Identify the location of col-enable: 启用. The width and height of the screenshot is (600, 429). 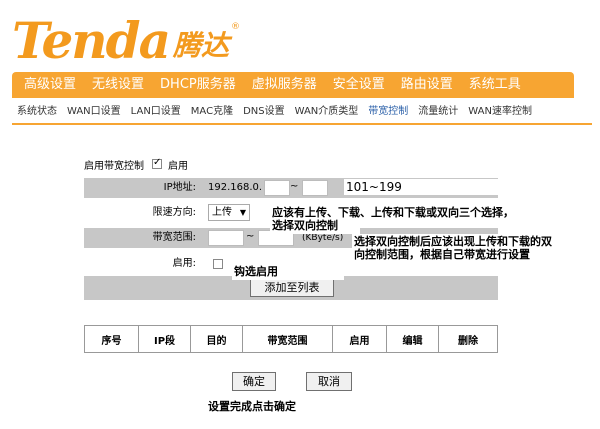
(360, 339).